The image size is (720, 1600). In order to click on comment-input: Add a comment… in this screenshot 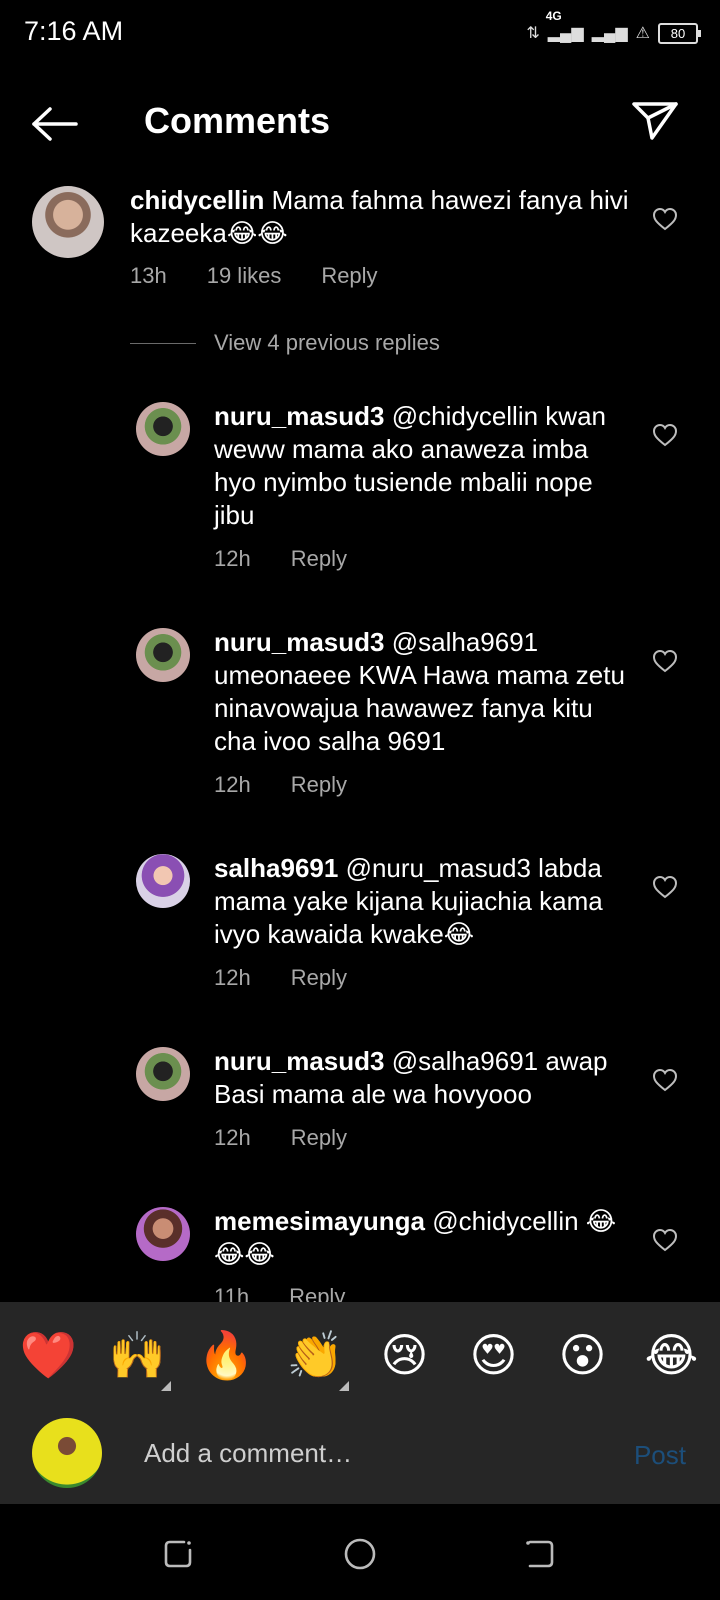, I will do `click(248, 1453)`.